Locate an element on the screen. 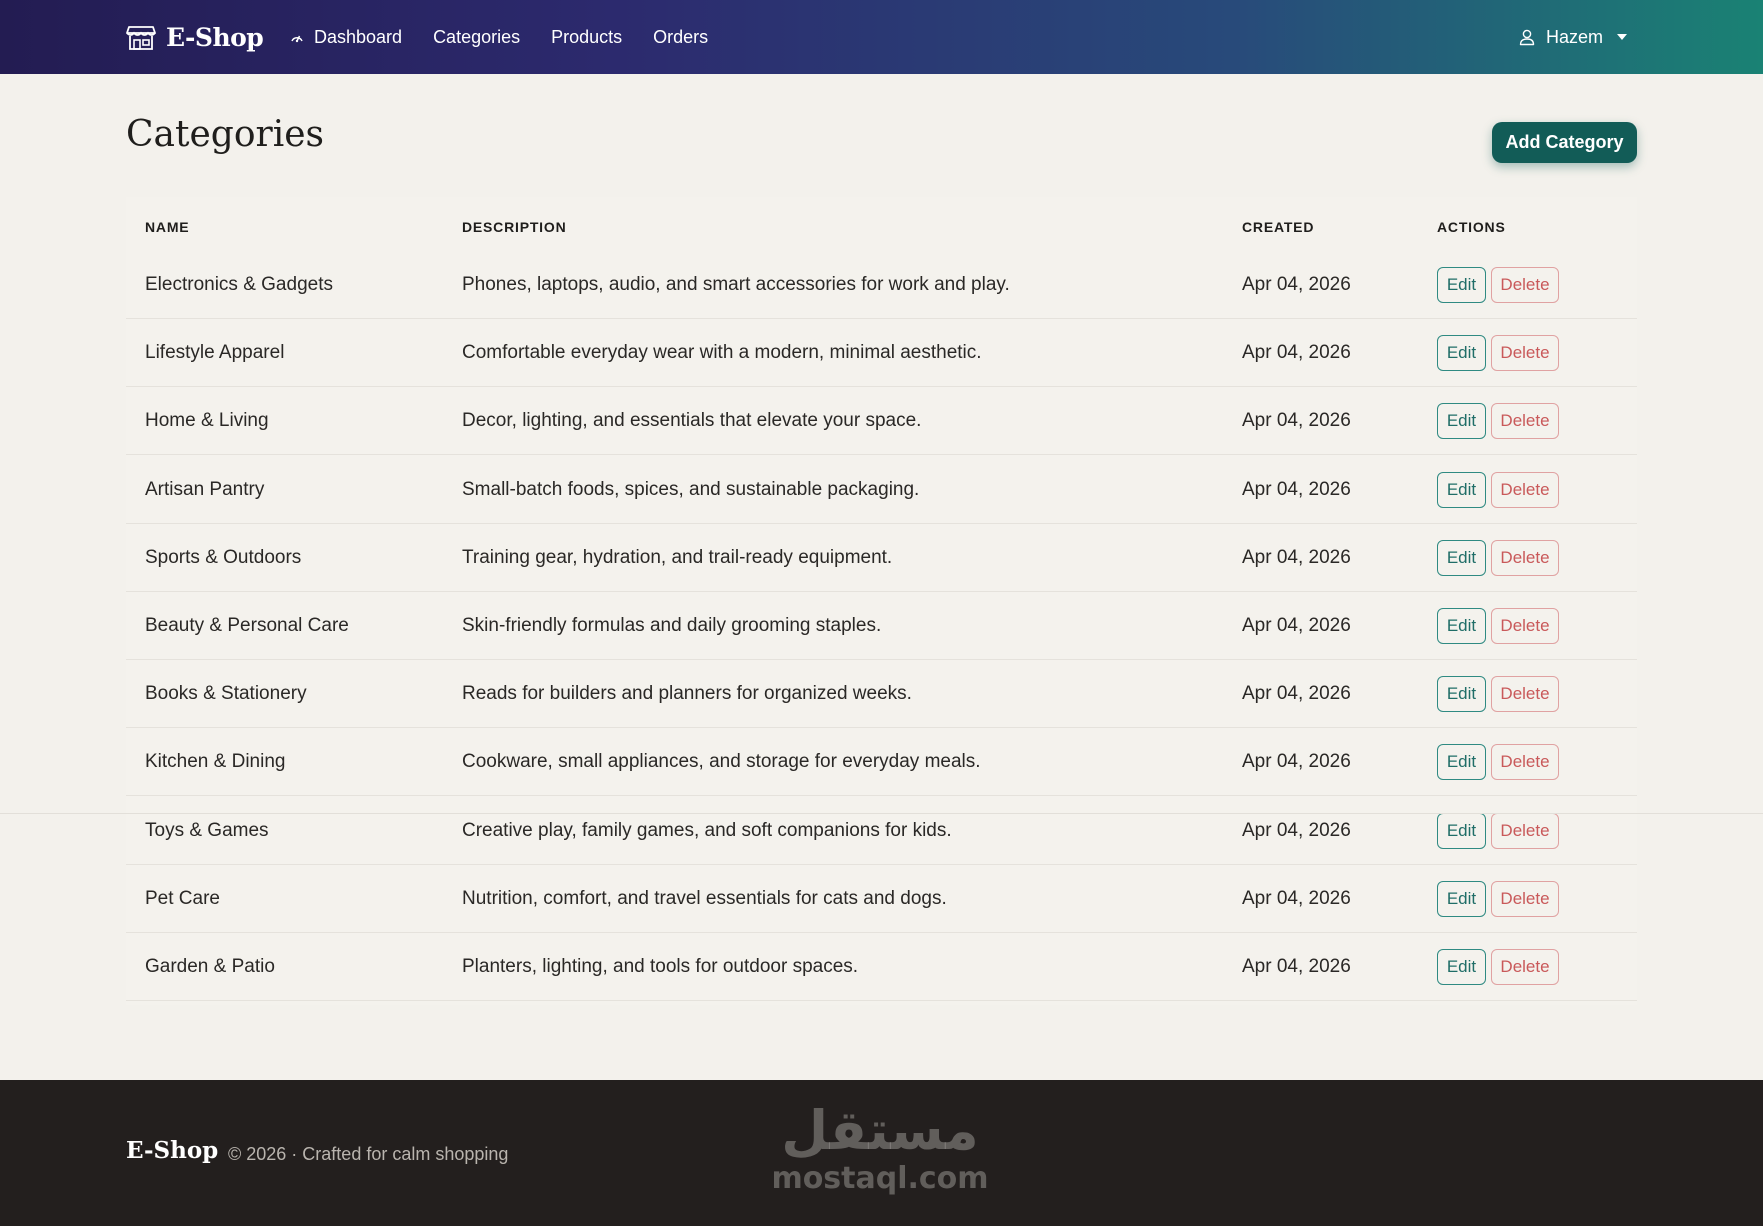 This screenshot has width=1763, height=1226. page-title: Categories is located at coordinates (225, 134).